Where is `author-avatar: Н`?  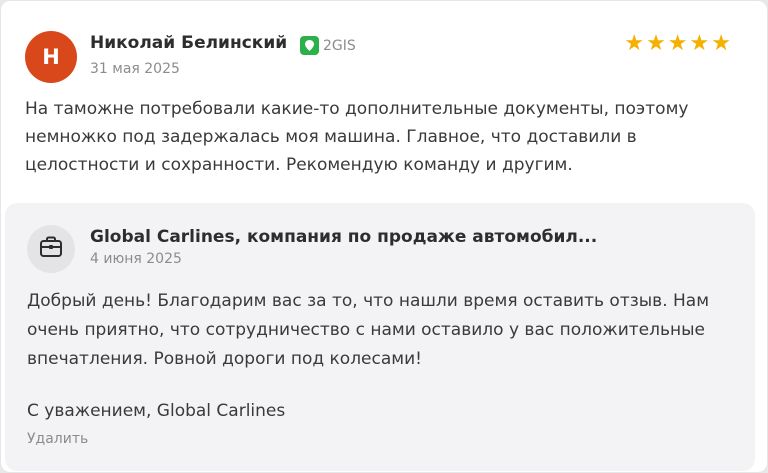
author-avatar: Н is located at coordinates (51, 57).